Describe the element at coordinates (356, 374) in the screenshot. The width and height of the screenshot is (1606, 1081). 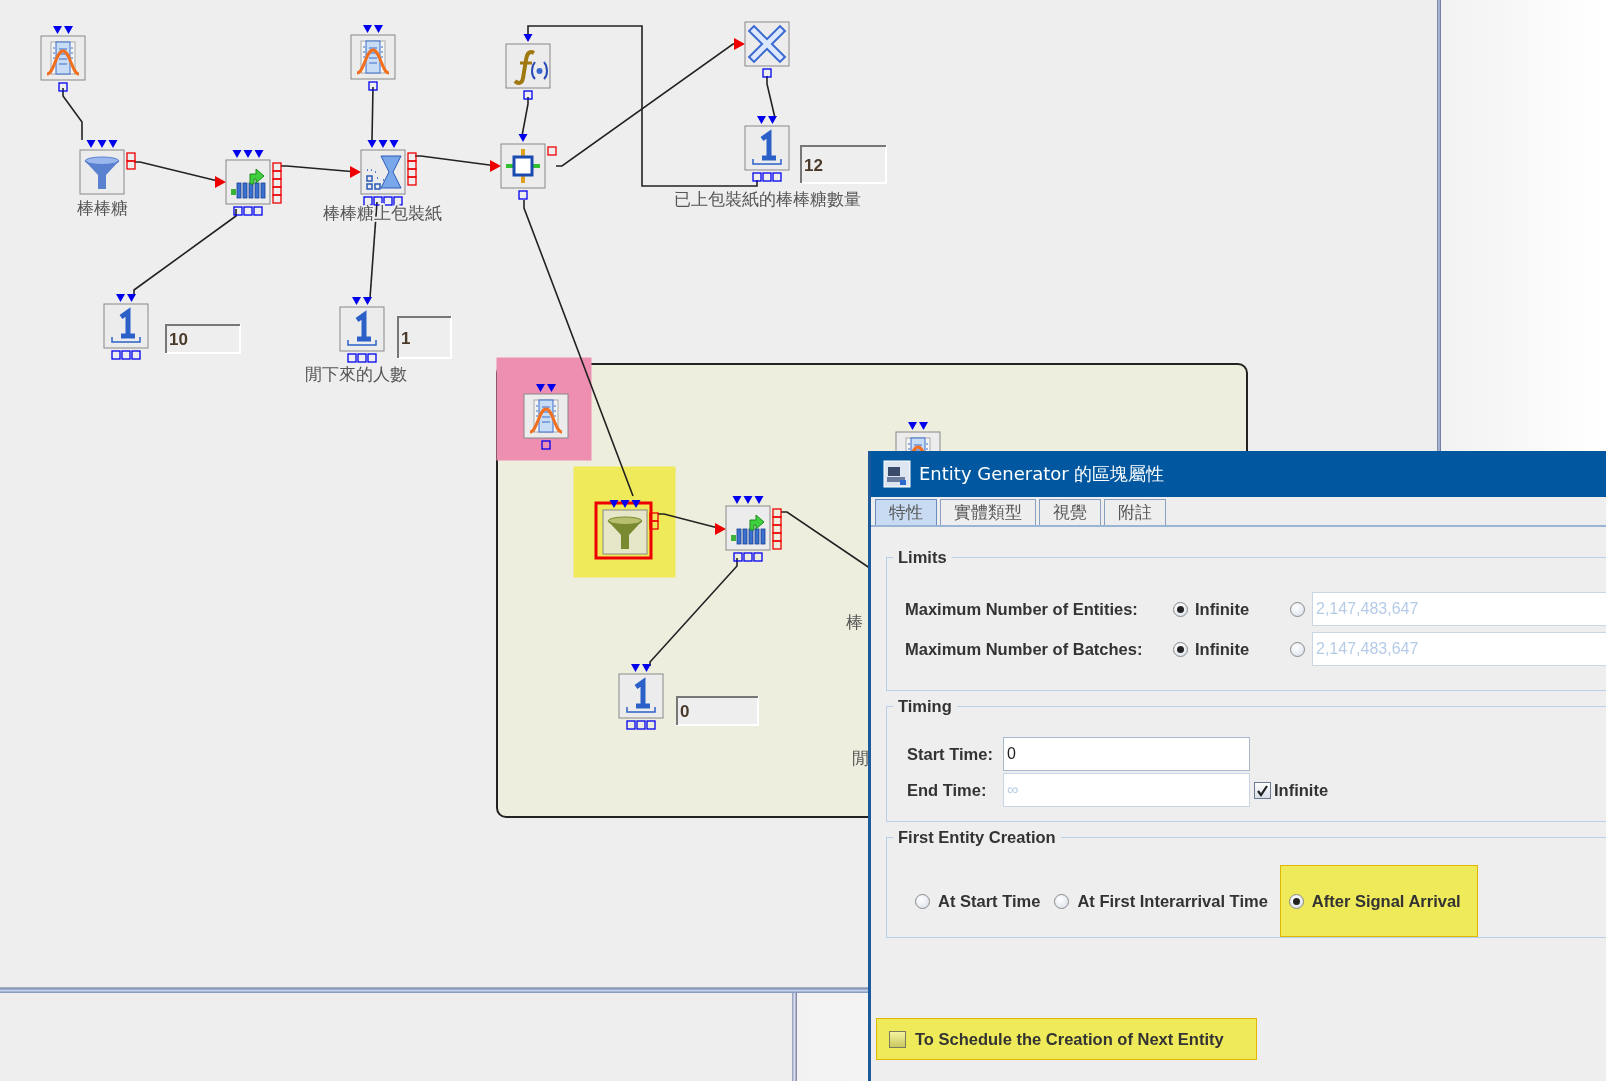
I see `block-label: 閒下來的人數` at that location.